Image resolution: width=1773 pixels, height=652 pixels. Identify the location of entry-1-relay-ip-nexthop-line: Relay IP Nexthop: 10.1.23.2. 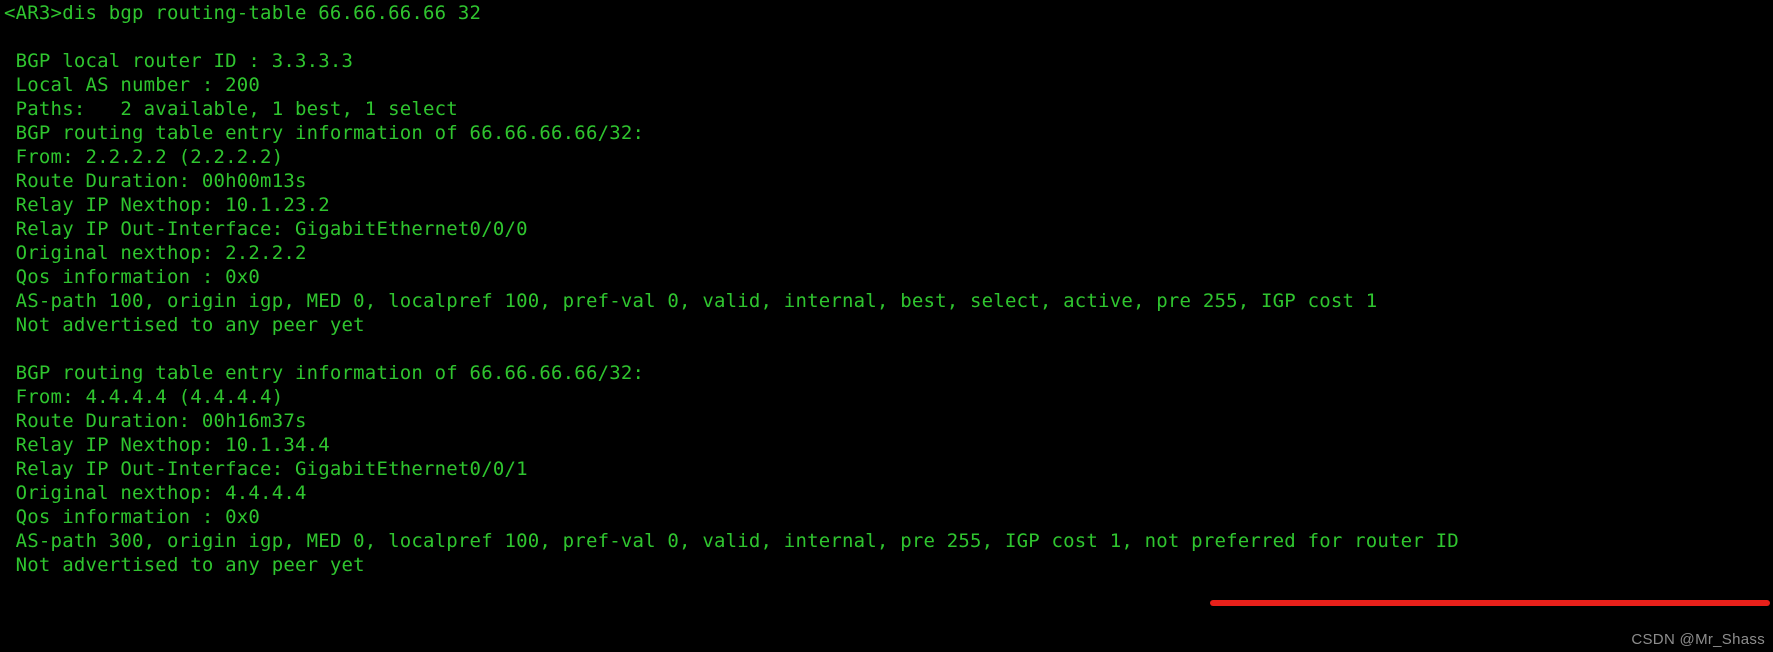
(167, 205).